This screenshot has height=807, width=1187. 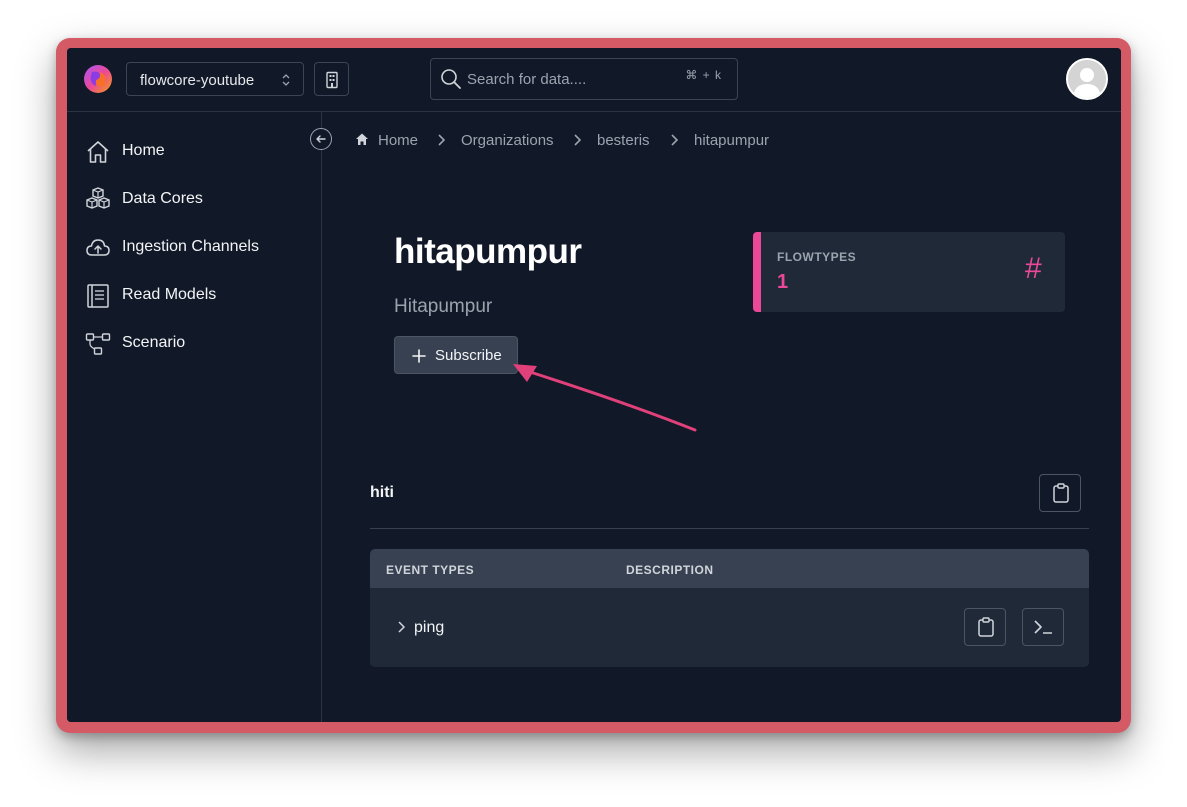 What do you see at coordinates (98, 79) in the screenshot?
I see `flowcore-logo-icon` at bounding box center [98, 79].